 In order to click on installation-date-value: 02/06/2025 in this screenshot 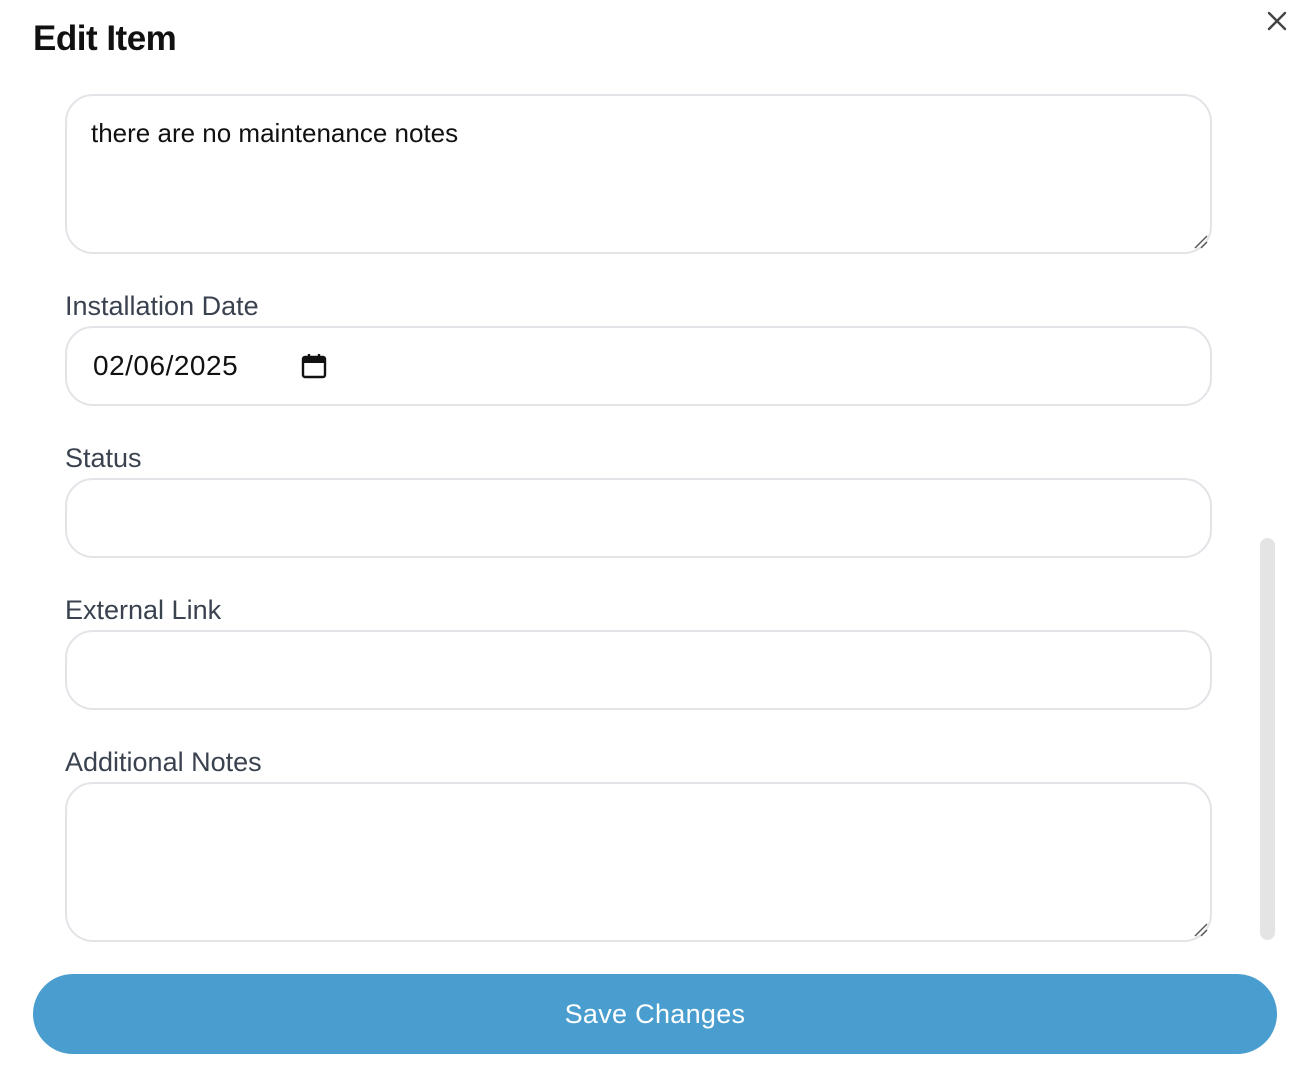, I will do `click(166, 365)`.